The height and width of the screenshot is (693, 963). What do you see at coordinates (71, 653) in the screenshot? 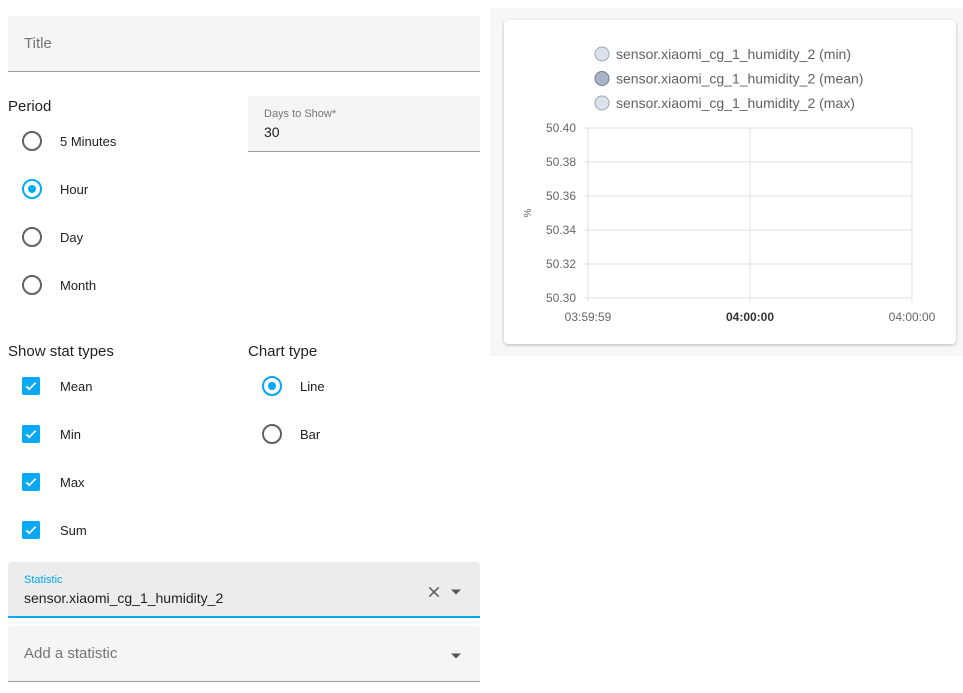
I see `add-statistic-placeholder: Add a statistic` at bounding box center [71, 653].